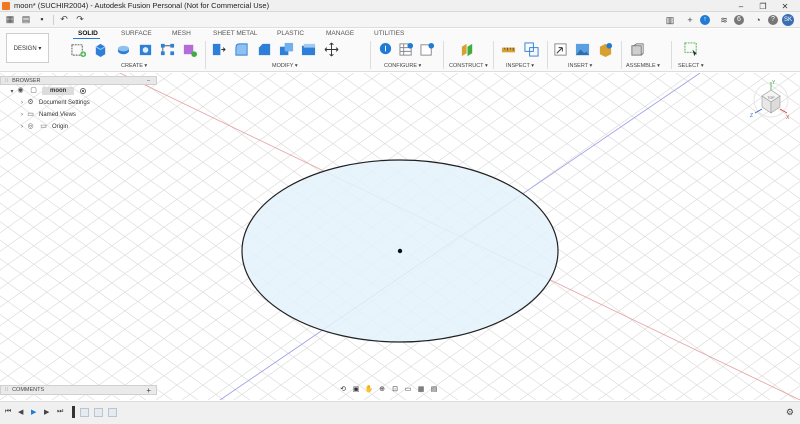 The image size is (800, 424). I want to click on timeline-marker, so click(73, 412).